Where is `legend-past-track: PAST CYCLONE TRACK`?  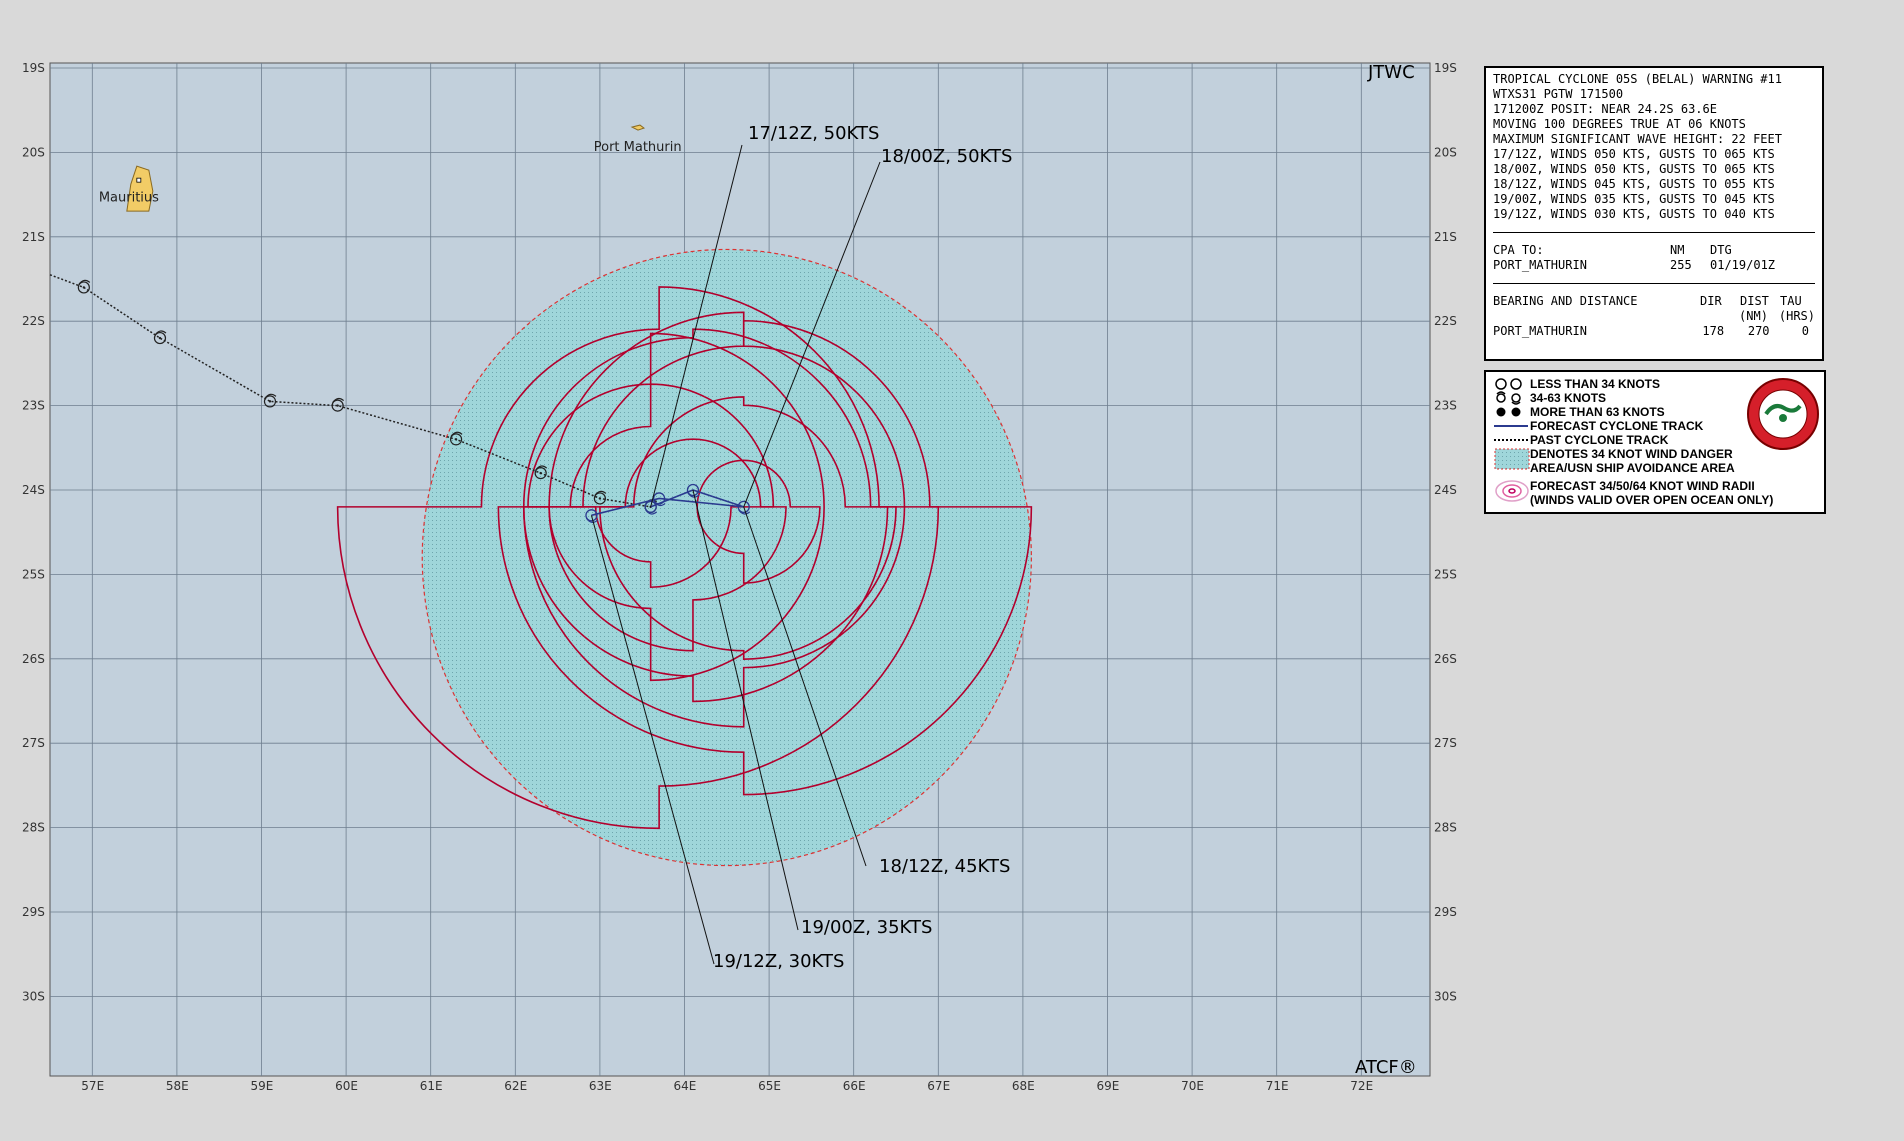 legend-past-track: PAST CYCLONE TRACK is located at coordinates (1599, 440).